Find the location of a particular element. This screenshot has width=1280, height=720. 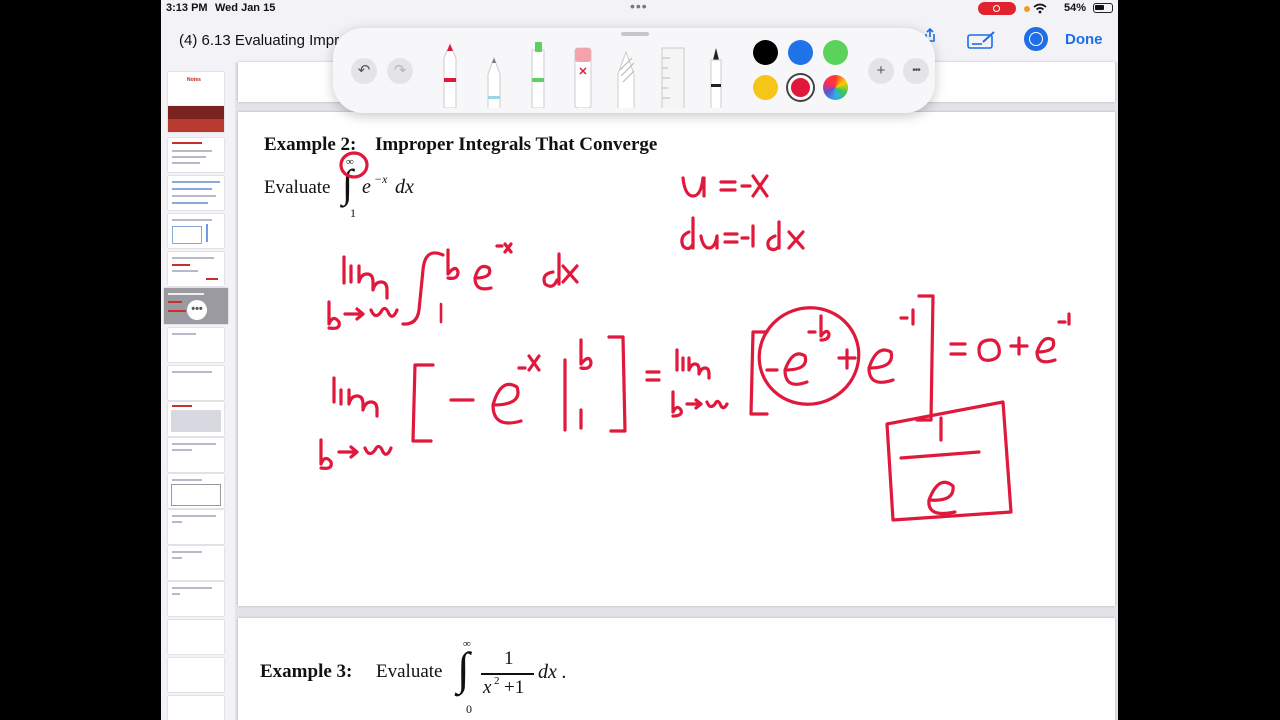

status-date: Wed Jan 15 is located at coordinates (245, 8).